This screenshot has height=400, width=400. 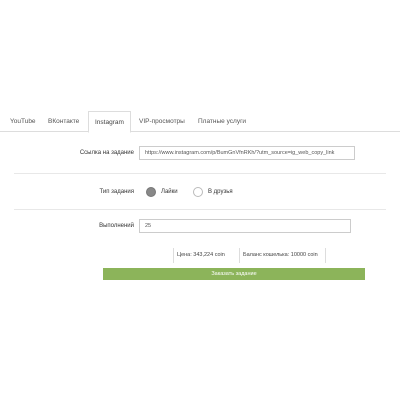 What do you see at coordinates (234, 274) in the screenshot?
I see `order-task-button: Заказать задание` at bounding box center [234, 274].